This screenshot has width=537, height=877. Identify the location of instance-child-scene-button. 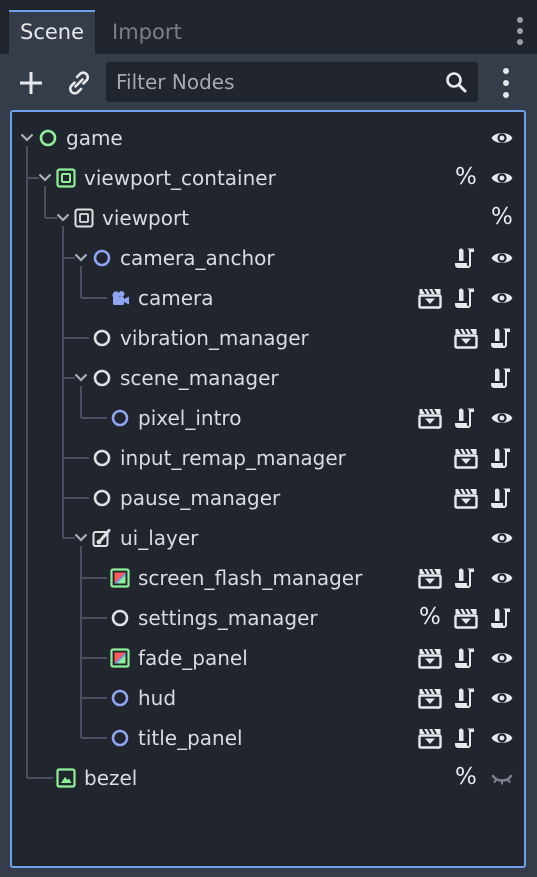
(79, 83).